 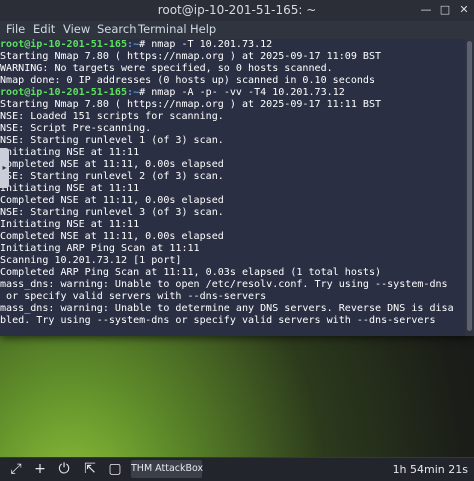 I want to click on line-text: NSE: Starting runlevel 1 (of 3) scan., so click(x=112, y=140).